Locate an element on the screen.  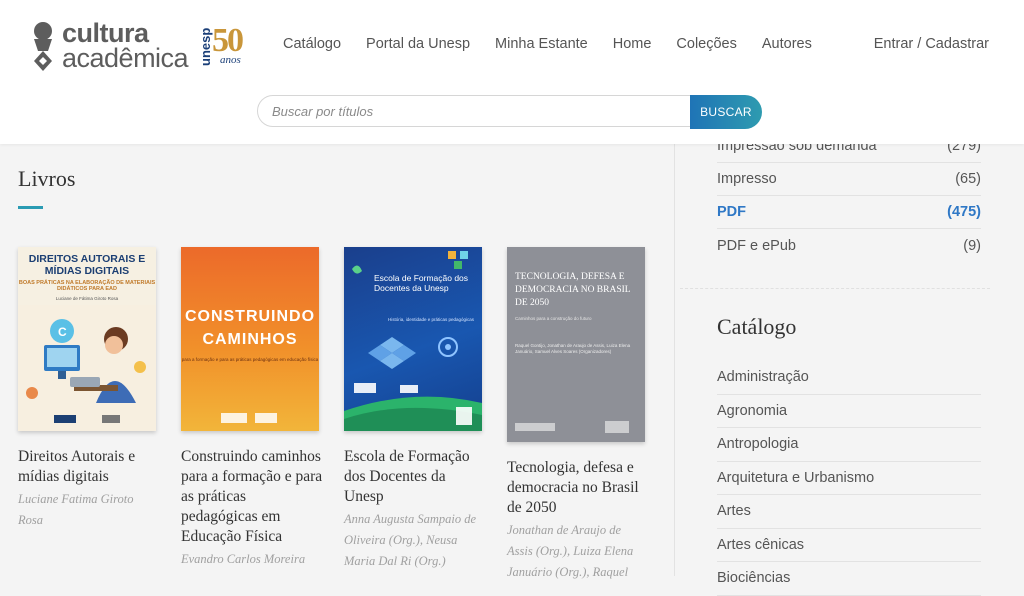
catalog-item-label: Artes cênicas is located at coordinates (761, 544).